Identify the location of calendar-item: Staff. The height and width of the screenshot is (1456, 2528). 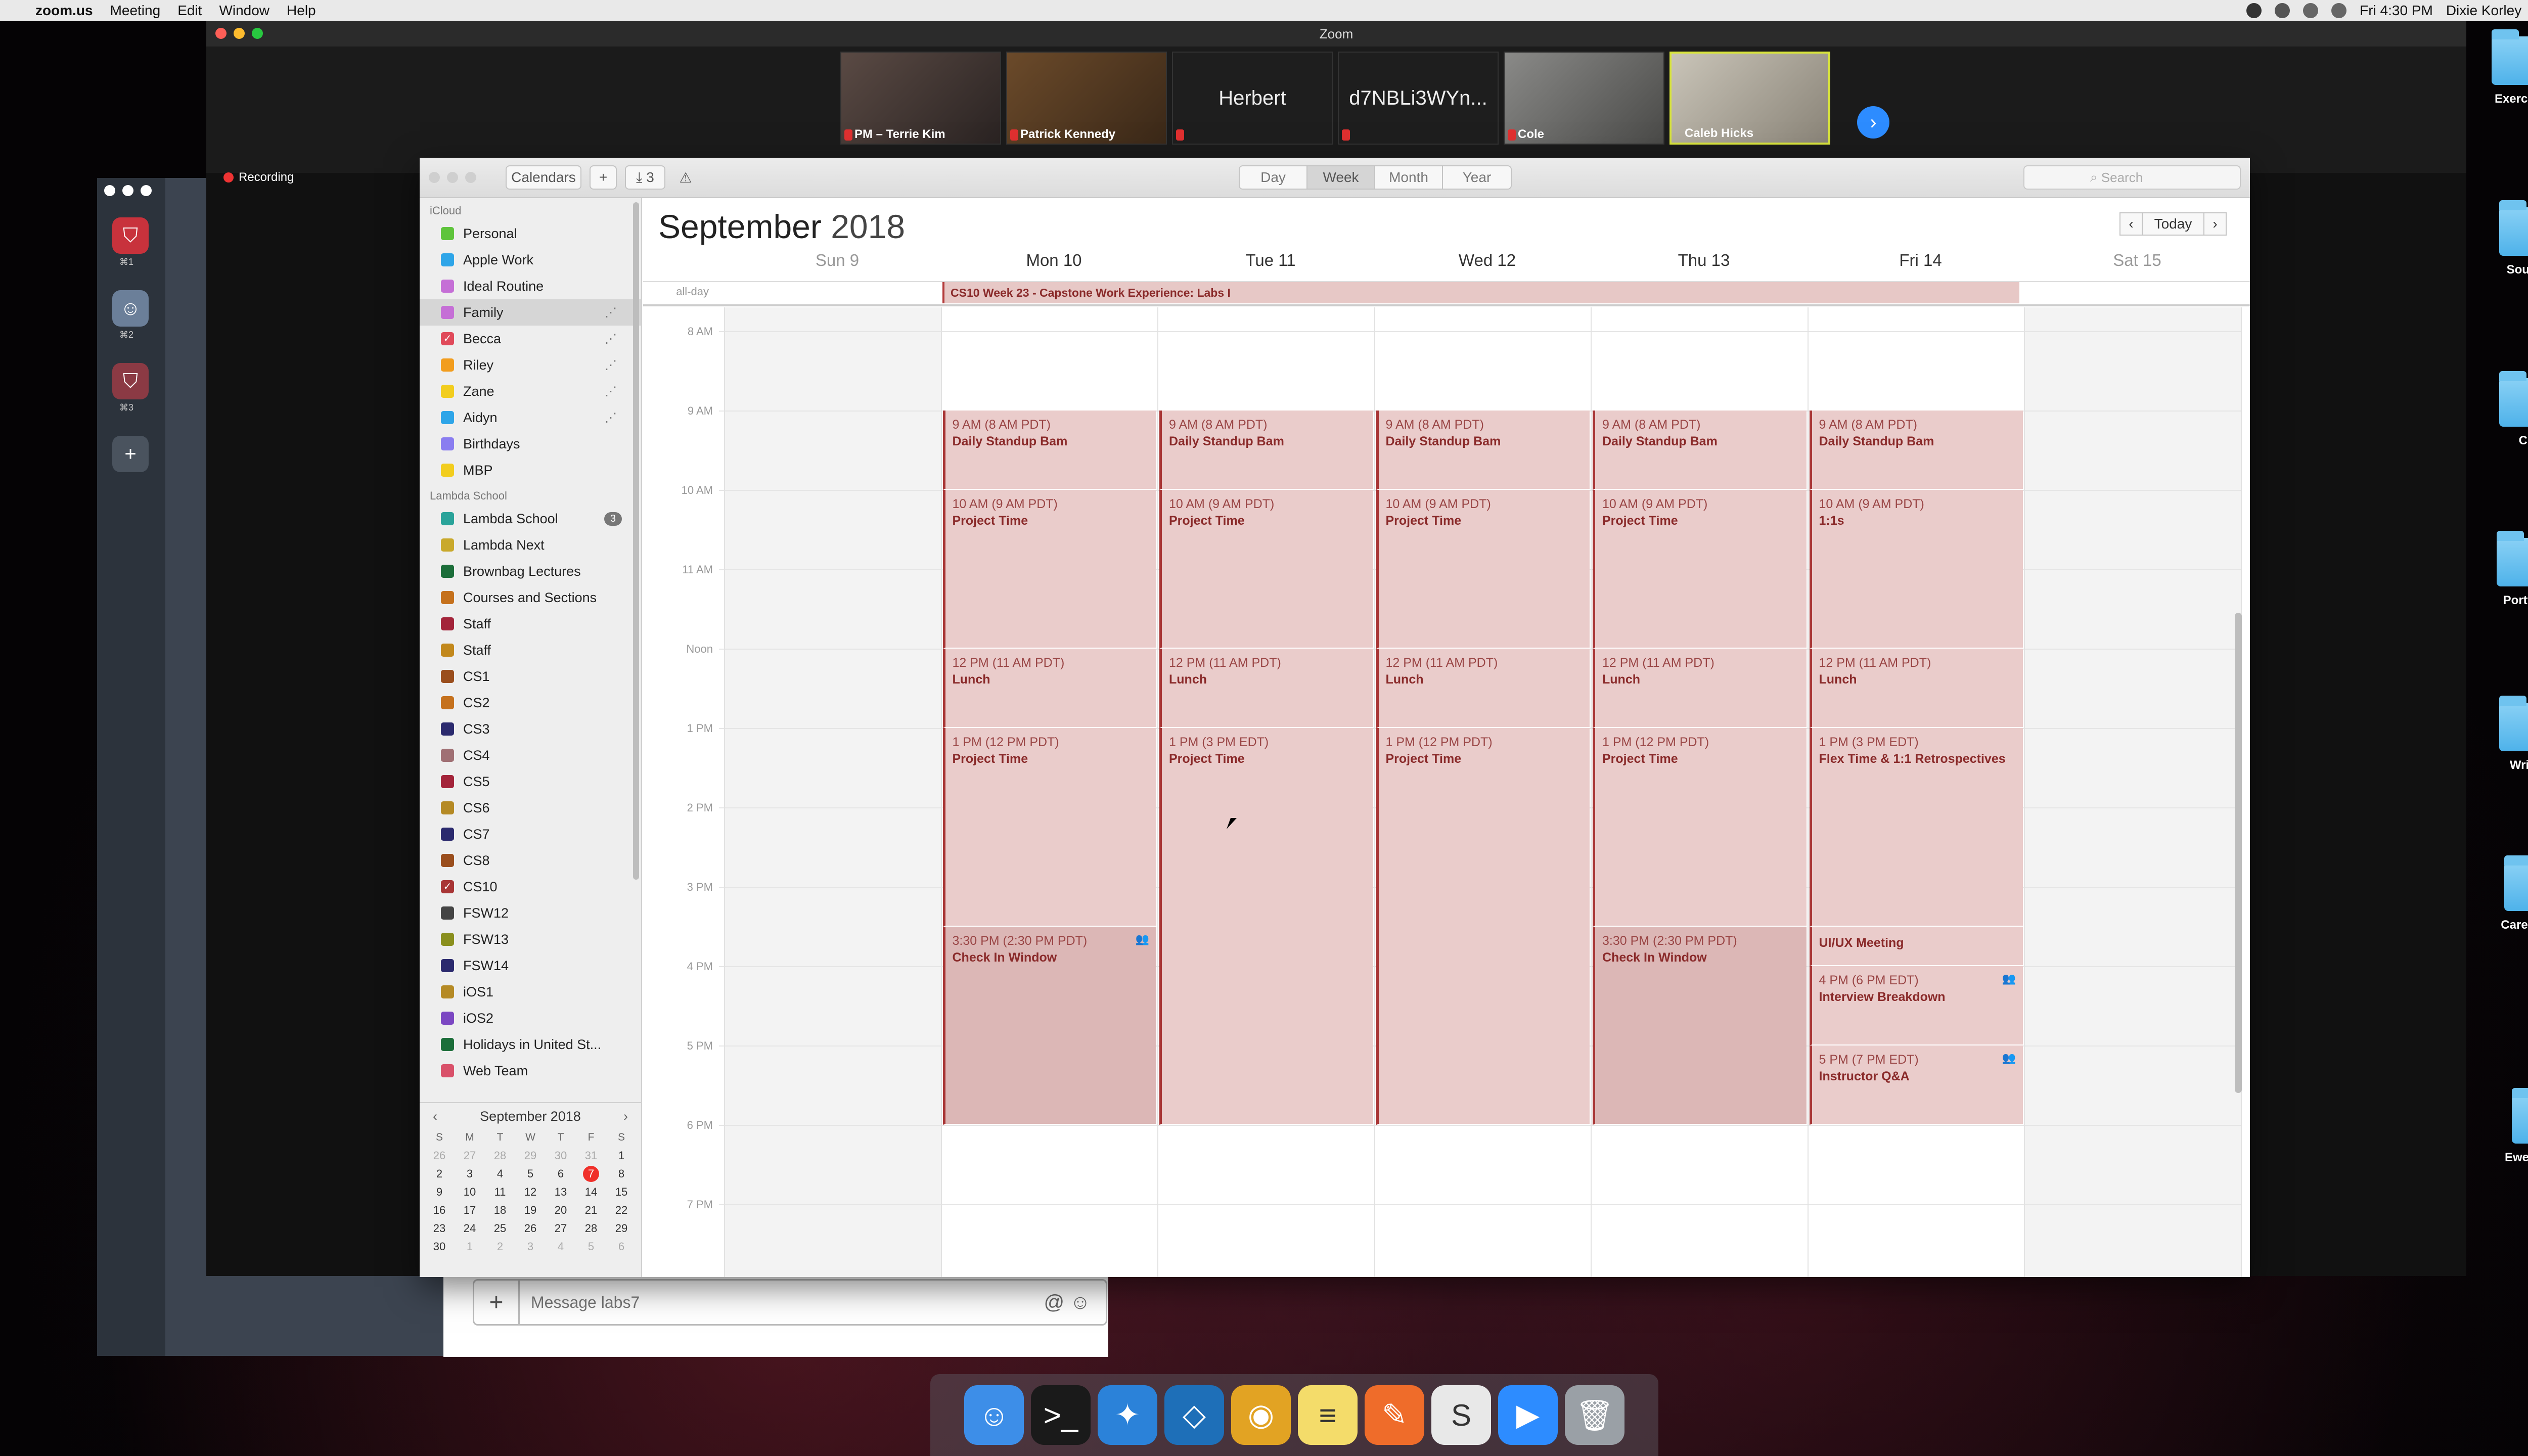
(530, 624).